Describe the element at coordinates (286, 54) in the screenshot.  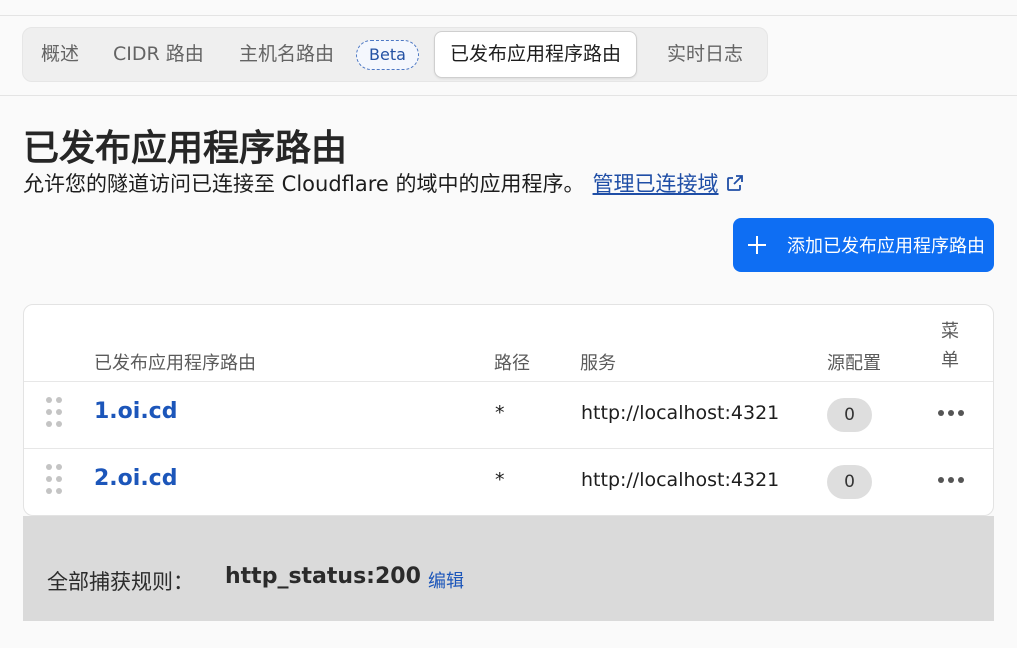
I see `tab-hostname-routes: 主机名路由` at that location.